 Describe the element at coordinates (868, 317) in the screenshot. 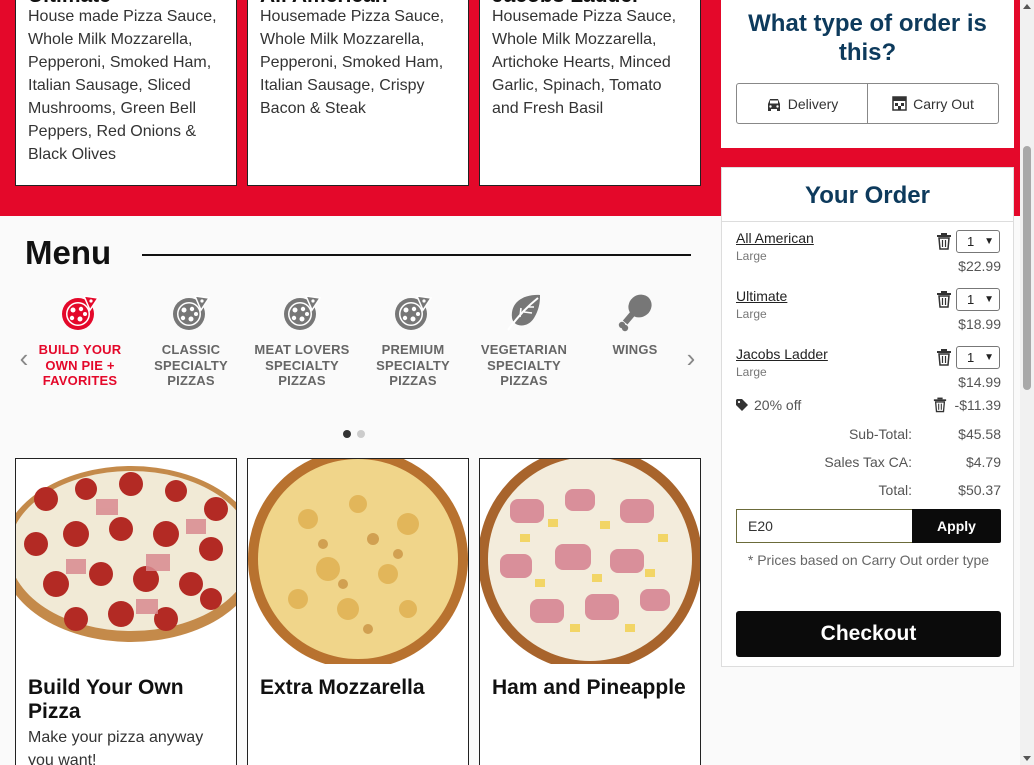

I see `order-item: Ultimate Large 1 ▼ $18.99` at that location.